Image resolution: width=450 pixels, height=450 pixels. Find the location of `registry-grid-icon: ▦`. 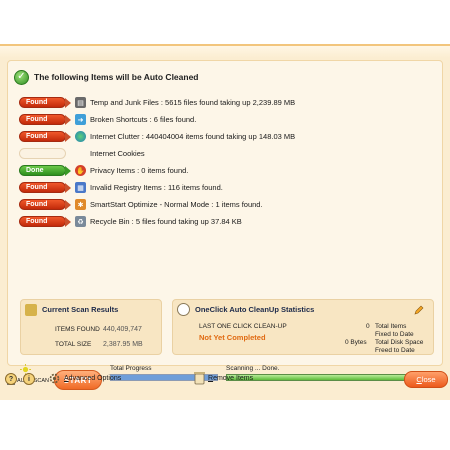

registry-grid-icon: ▦ is located at coordinates (80, 187).